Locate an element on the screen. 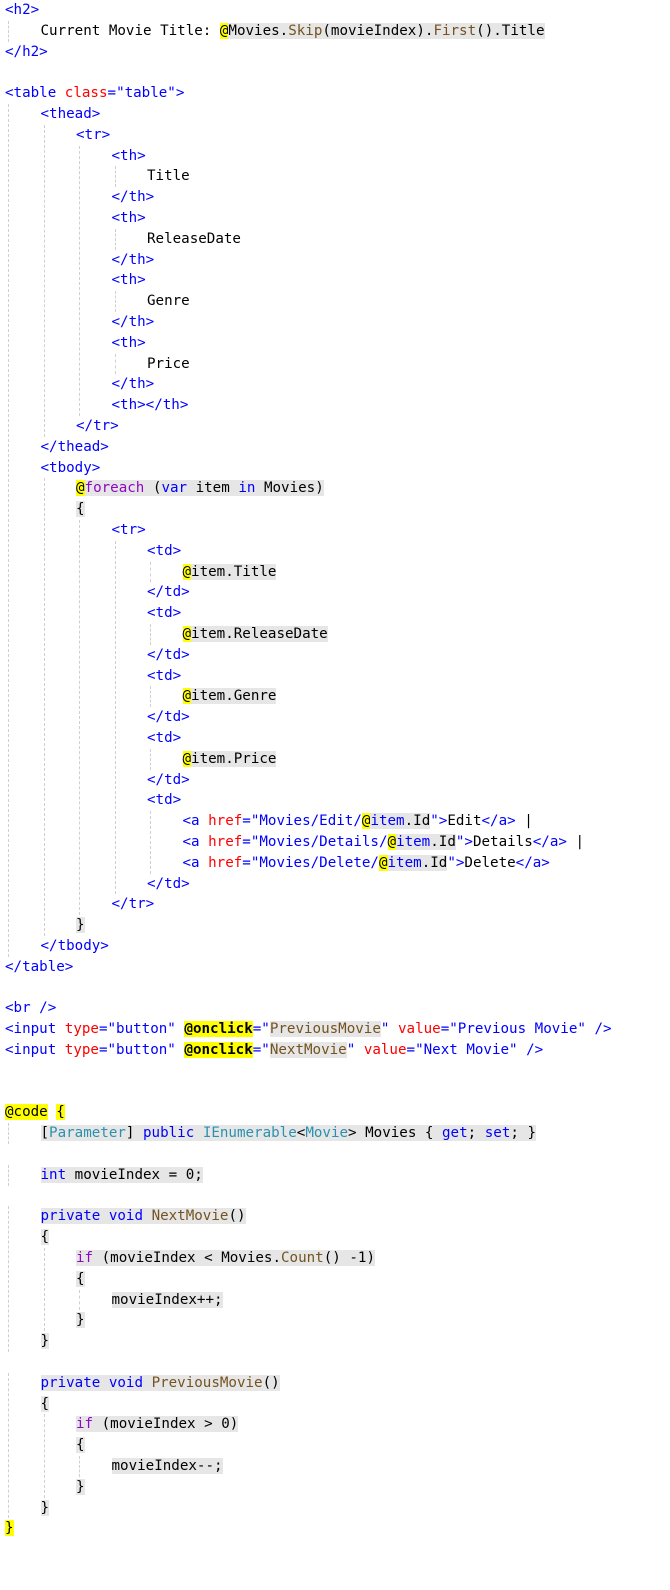 Image resolution: width=670 pixels, height=1590 pixels. code-line: <tr> is located at coordinates (93, 135).